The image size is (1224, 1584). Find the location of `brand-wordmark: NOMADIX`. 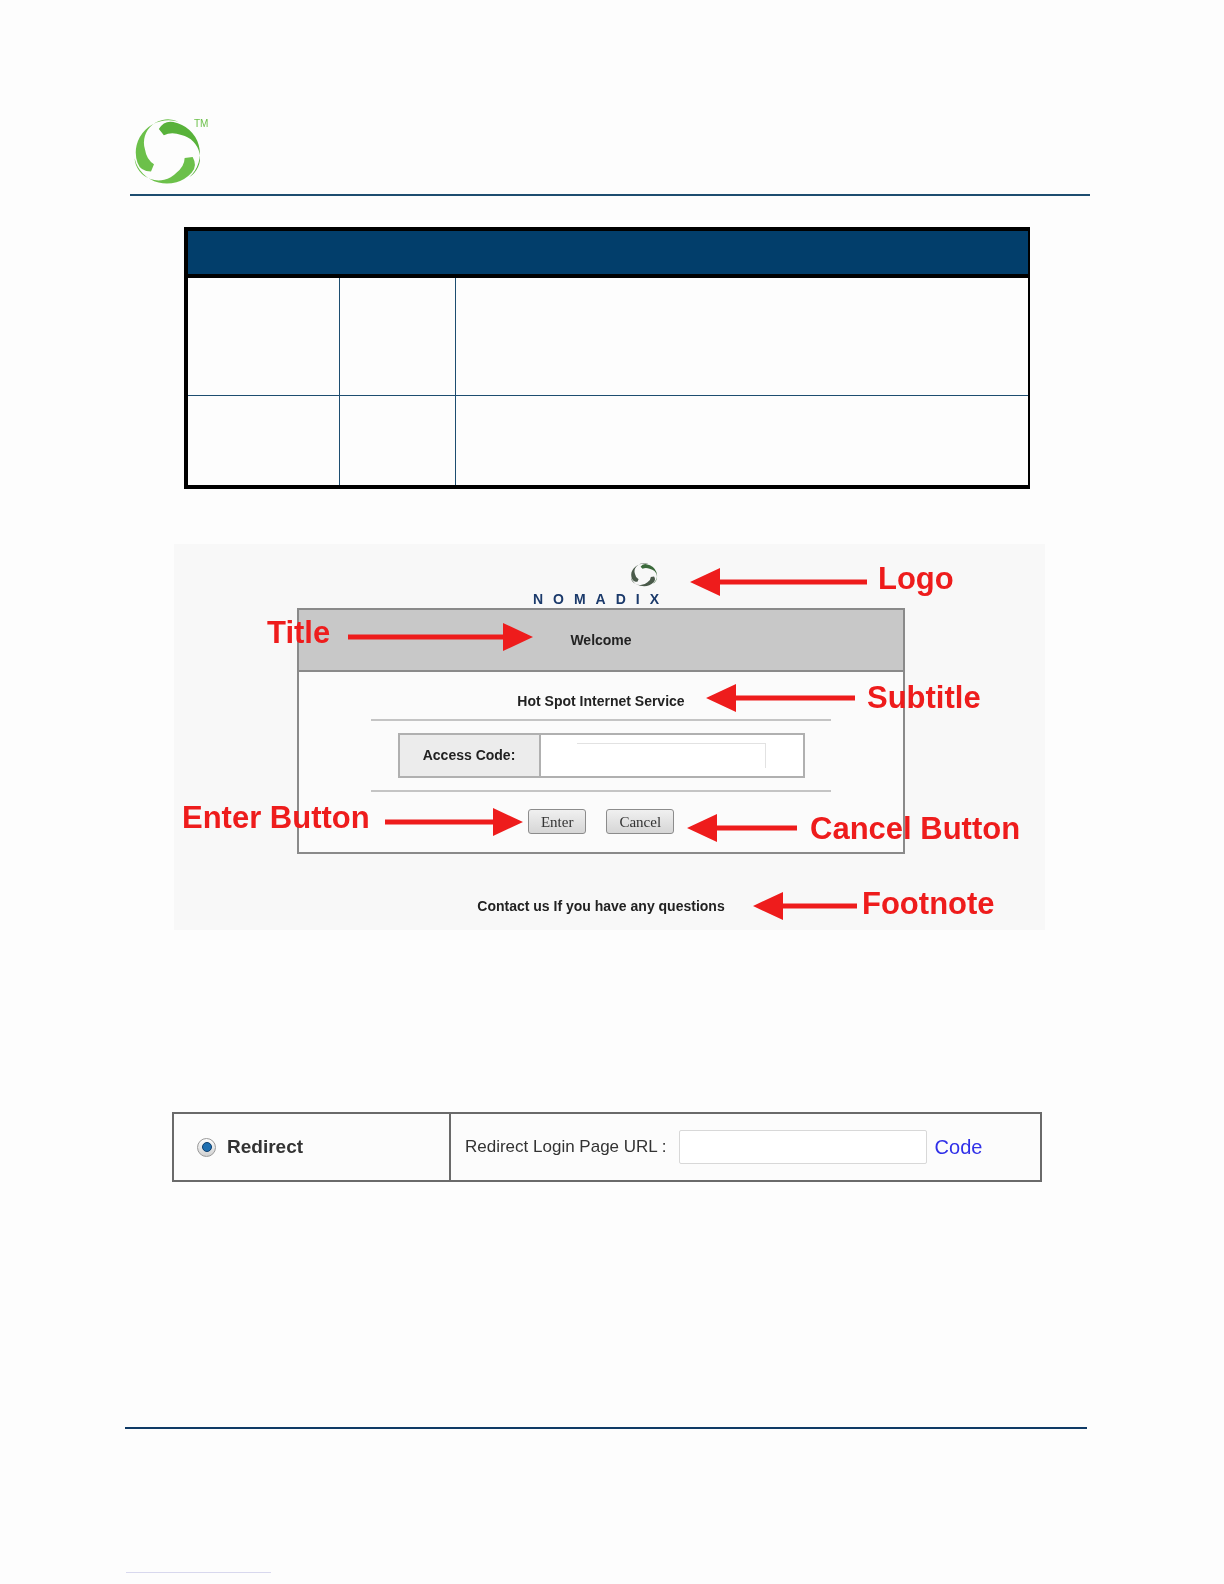

brand-wordmark: NOMADIX is located at coordinates (601, 599).